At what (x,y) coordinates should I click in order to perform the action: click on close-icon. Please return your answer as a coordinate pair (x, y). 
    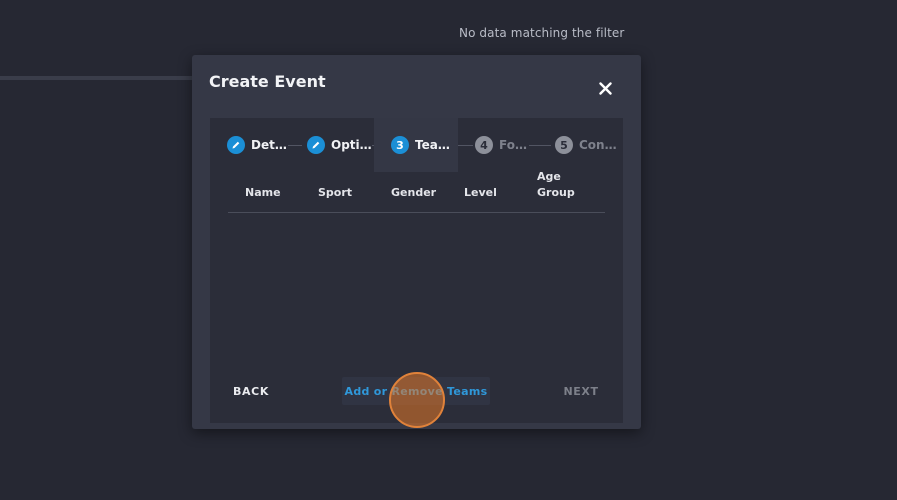
    Looking at the image, I should click on (605, 88).